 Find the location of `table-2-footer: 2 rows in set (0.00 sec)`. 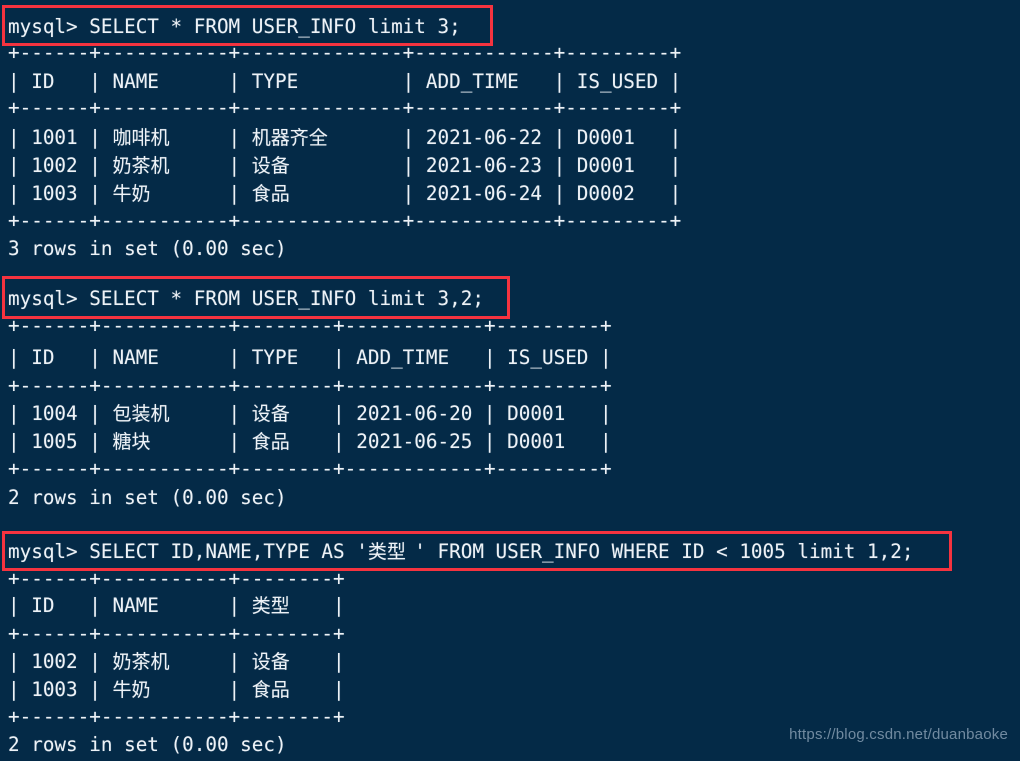

table-2-footer: 2 rows in set (0.00 sec) is located at coordinates (147, 497).